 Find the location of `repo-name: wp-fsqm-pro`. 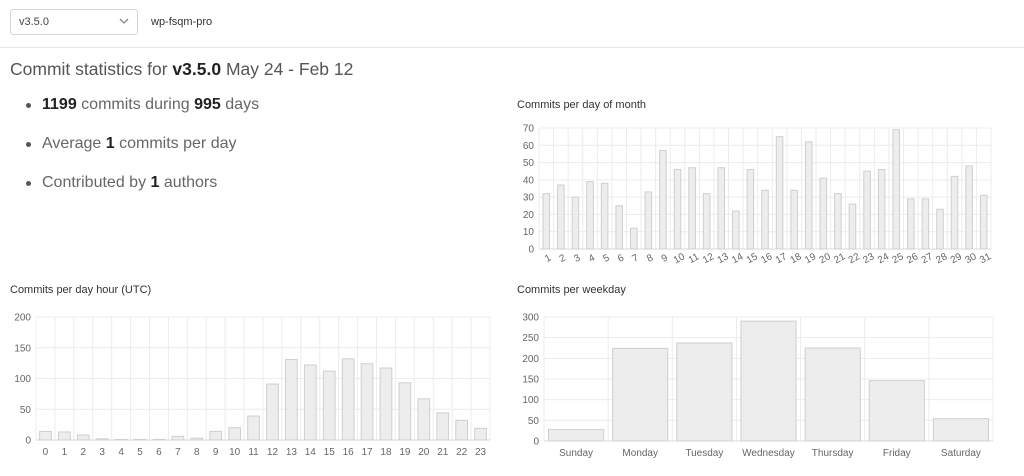

repo-name: wp-fsqm-pro is located at coordinates (182, 22).